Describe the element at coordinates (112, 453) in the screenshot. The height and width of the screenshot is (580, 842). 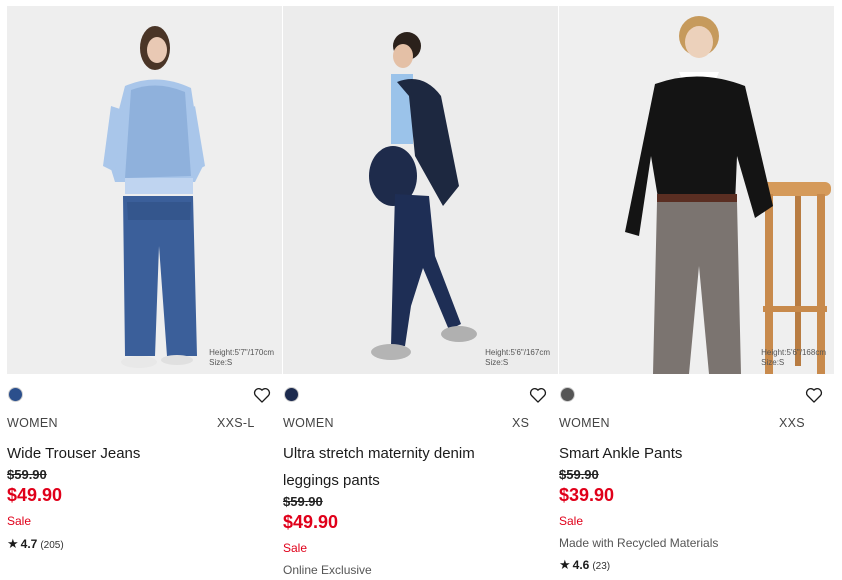
I see `product-name: Wide Trouser Jeans` at that location.